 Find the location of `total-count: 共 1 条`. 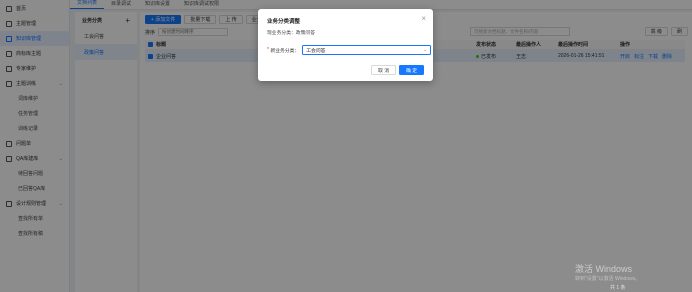

total-count: 共 1 条 is located at coordinates (618, 288).